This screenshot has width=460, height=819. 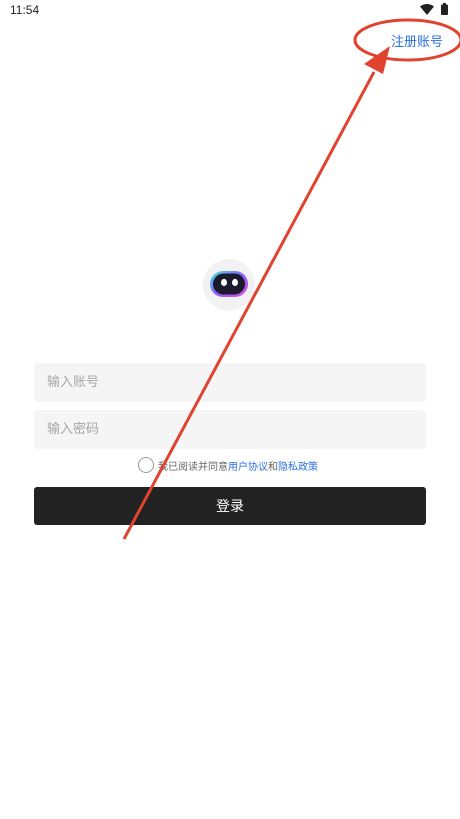 What do you see at coordinates (230, 506) in the screenshot?
I see `login-button: 登录` at bounding box center [230, 506].